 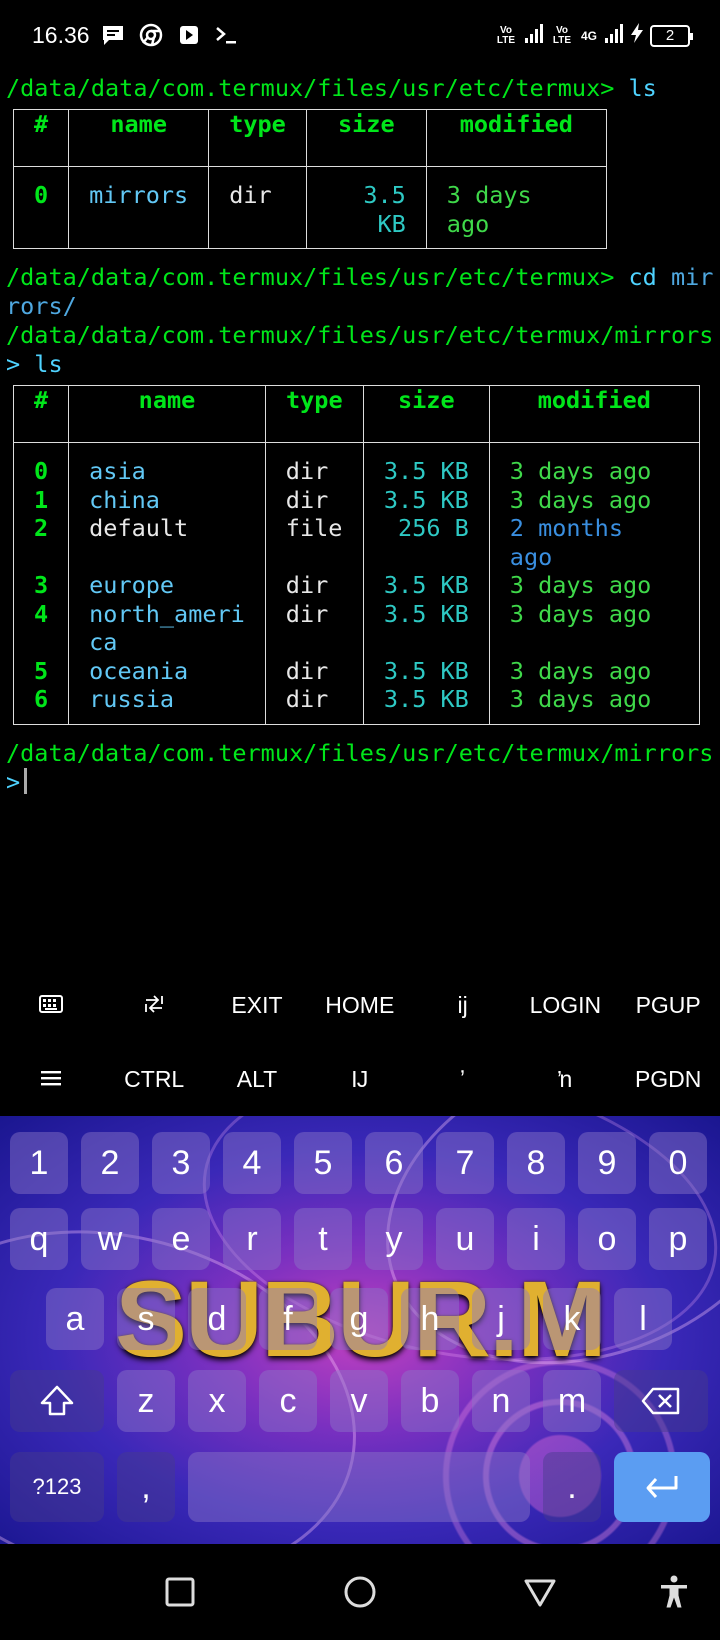 I want to click on key-j: j, so click(x=501, y=1319).